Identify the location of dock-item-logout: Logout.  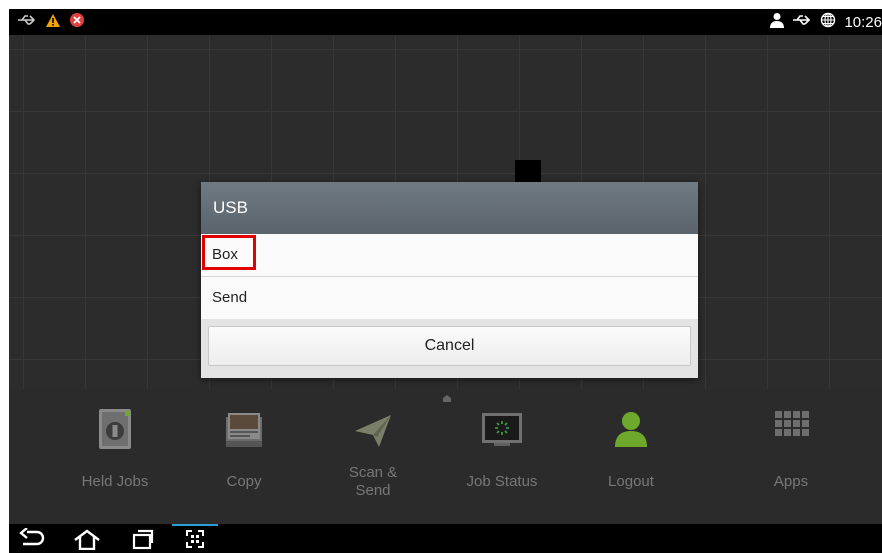
(631, 448).